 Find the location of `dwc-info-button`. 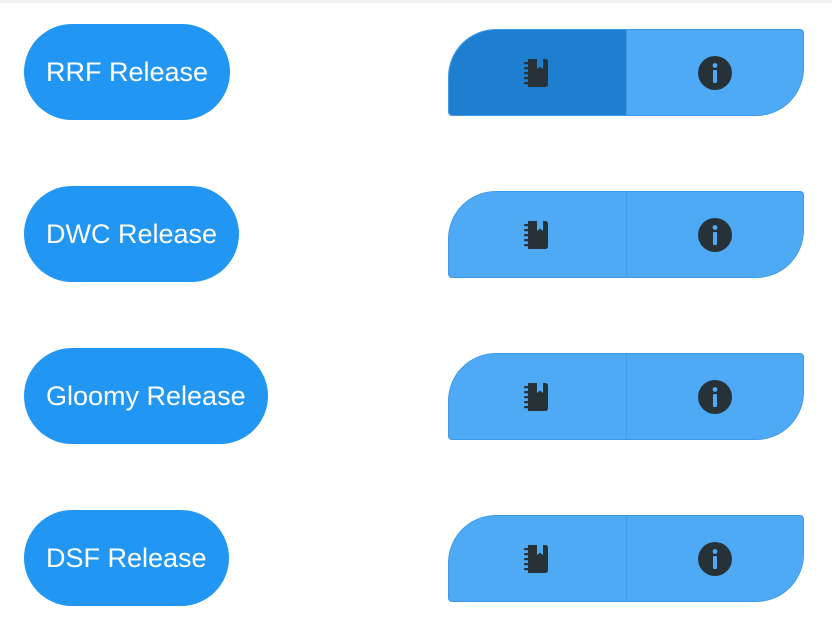

dwc-info-button is located at coordinates (714, 234).